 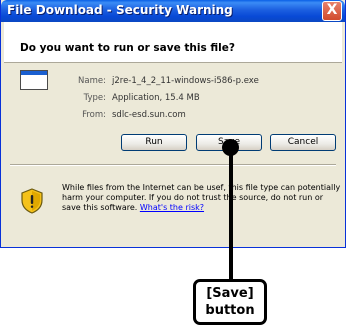 I want to click on file-exe-icon, so click(x=34, y=80).